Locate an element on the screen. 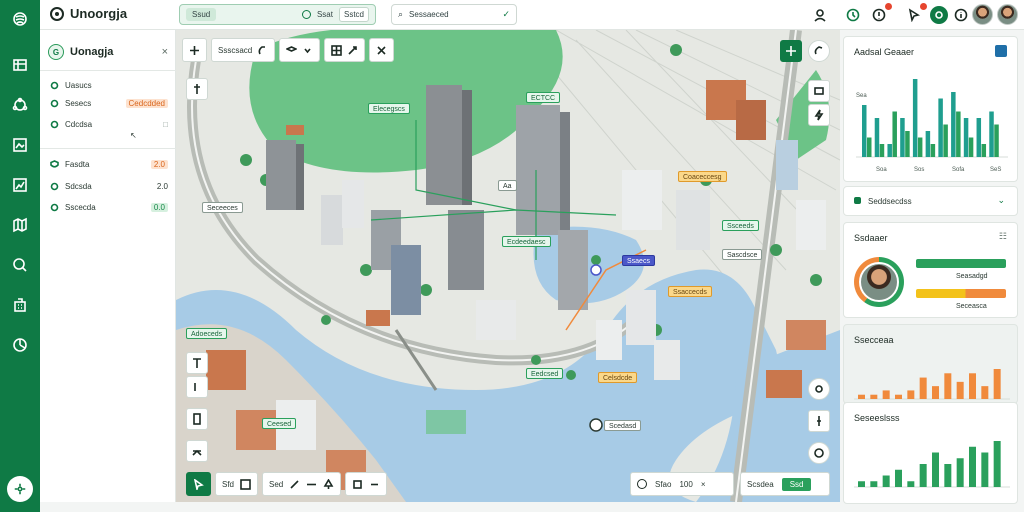  map-label: Ssaccecds is located at coordinates (690, 291).